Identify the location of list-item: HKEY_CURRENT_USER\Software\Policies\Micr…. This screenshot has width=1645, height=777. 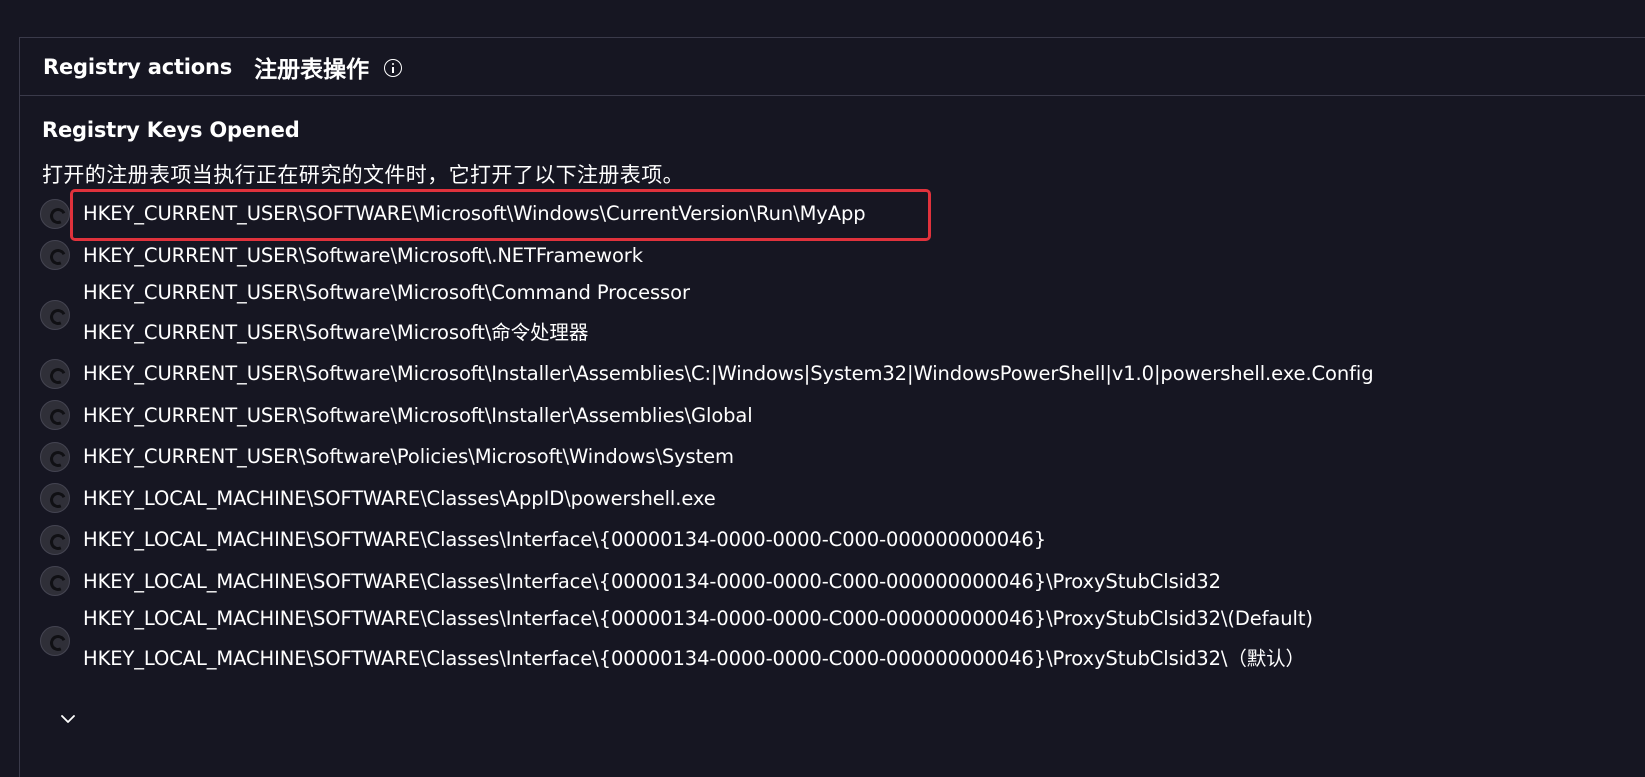
(830, 457).